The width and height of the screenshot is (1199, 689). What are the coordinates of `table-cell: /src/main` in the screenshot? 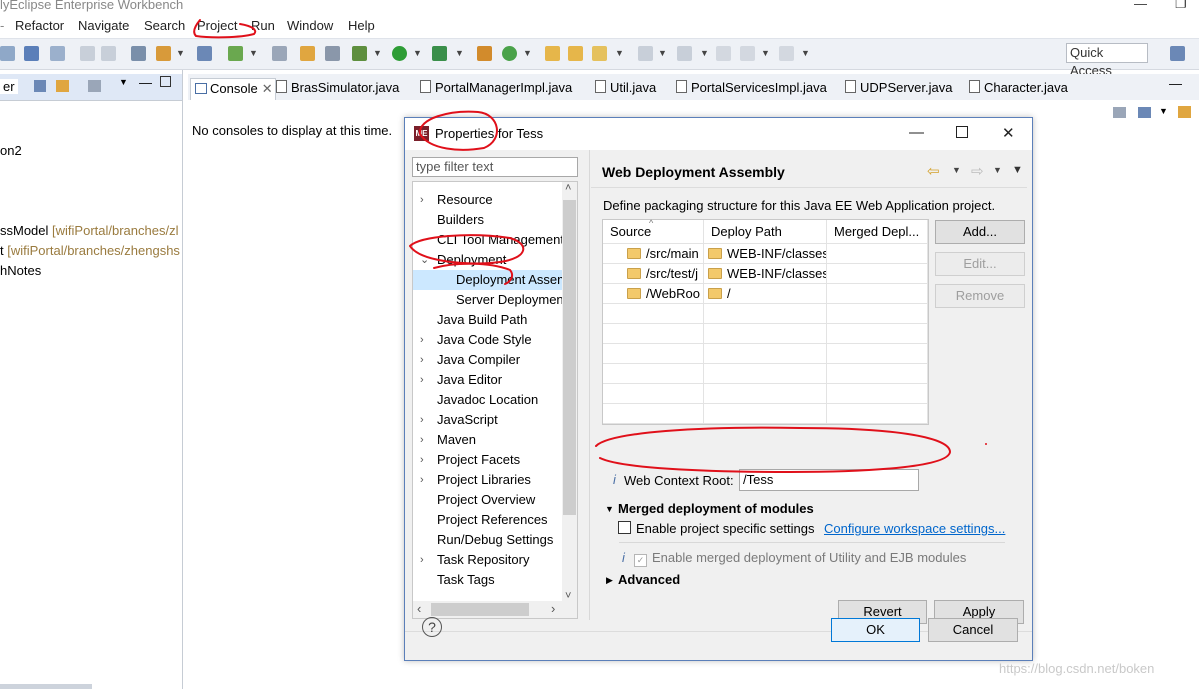 It's located at (653, 254).